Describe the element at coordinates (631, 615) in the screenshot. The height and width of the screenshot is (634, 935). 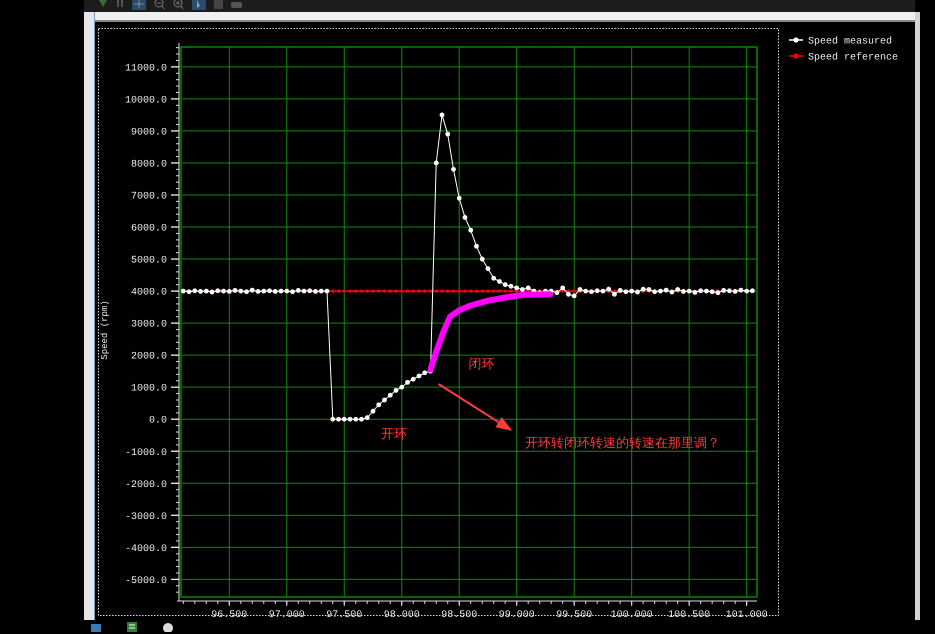
I see `x-tick-label: 100.000` at that location.